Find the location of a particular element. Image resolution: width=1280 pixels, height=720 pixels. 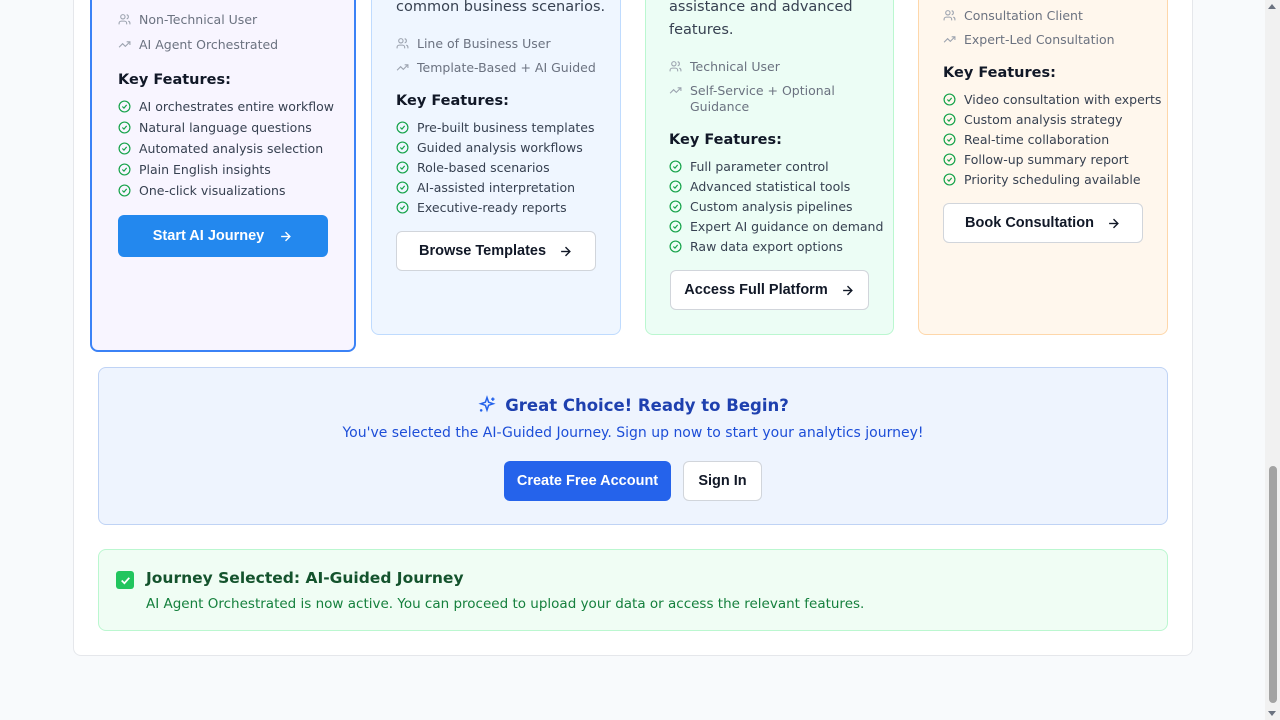

cta-title: Great Choice! Ready to Begin? is located at coordinates (647, 405).